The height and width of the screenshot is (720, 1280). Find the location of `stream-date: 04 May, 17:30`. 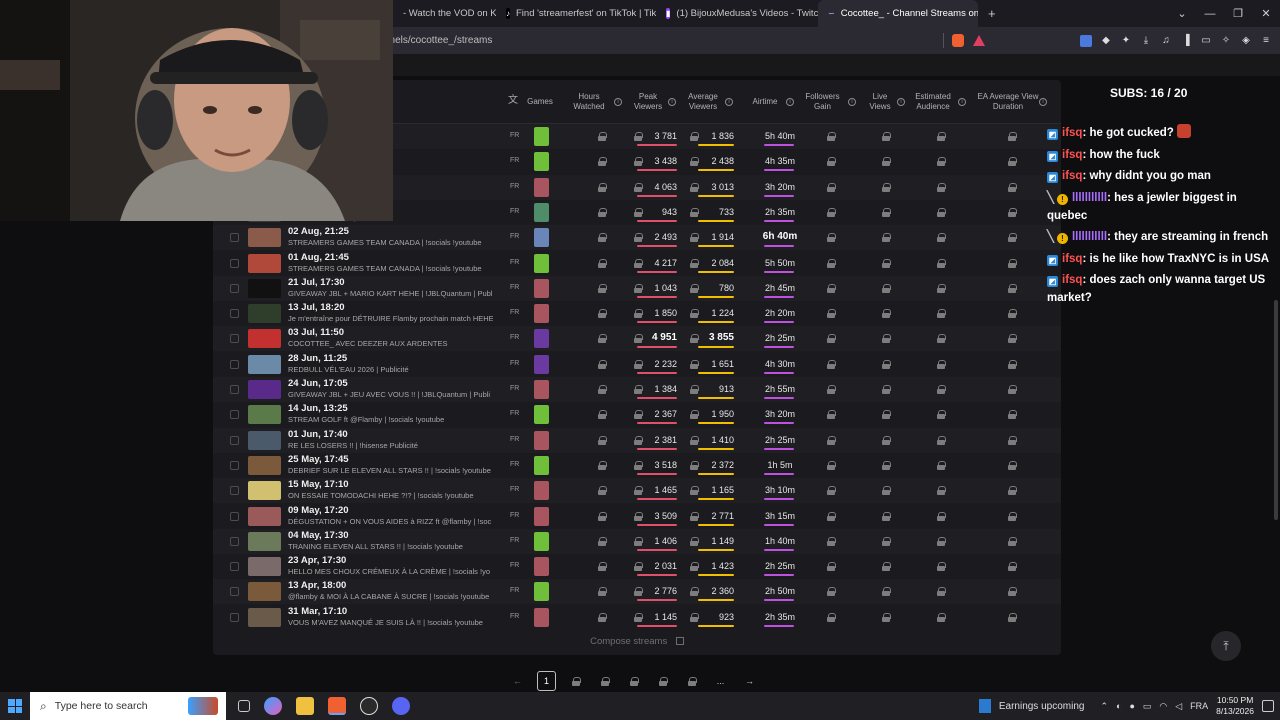

stream-date: 04 May, 17:30 is located at coordinates (318, 535).